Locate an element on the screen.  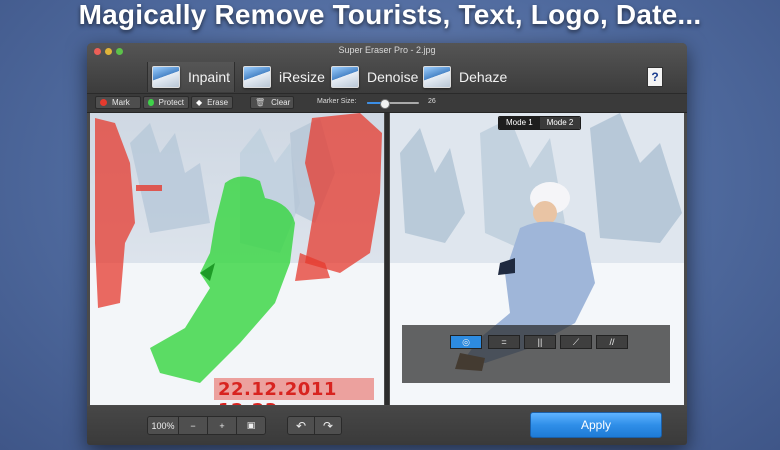
tab-label: Dehaze is located at coordinates (483, 77).